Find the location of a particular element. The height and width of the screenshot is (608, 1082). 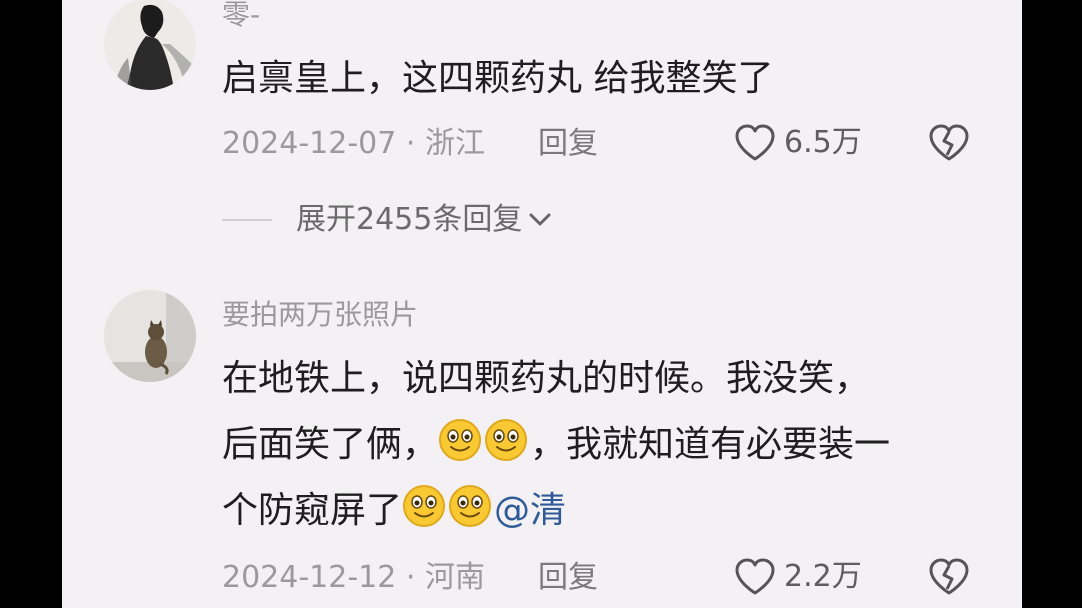

comment-text-line: 后面笑了俩， ，我就知道有必要装一 is located at coordinates (556, 445).